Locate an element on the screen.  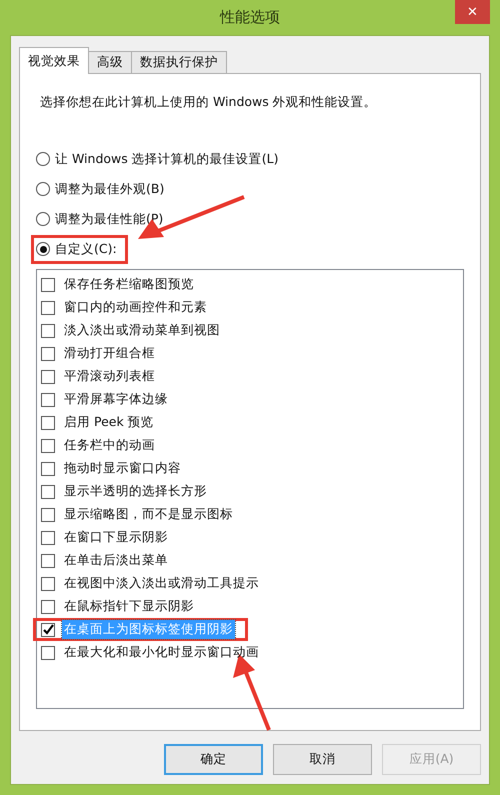
close-button: ✕ is located at coordinates (472, 12).